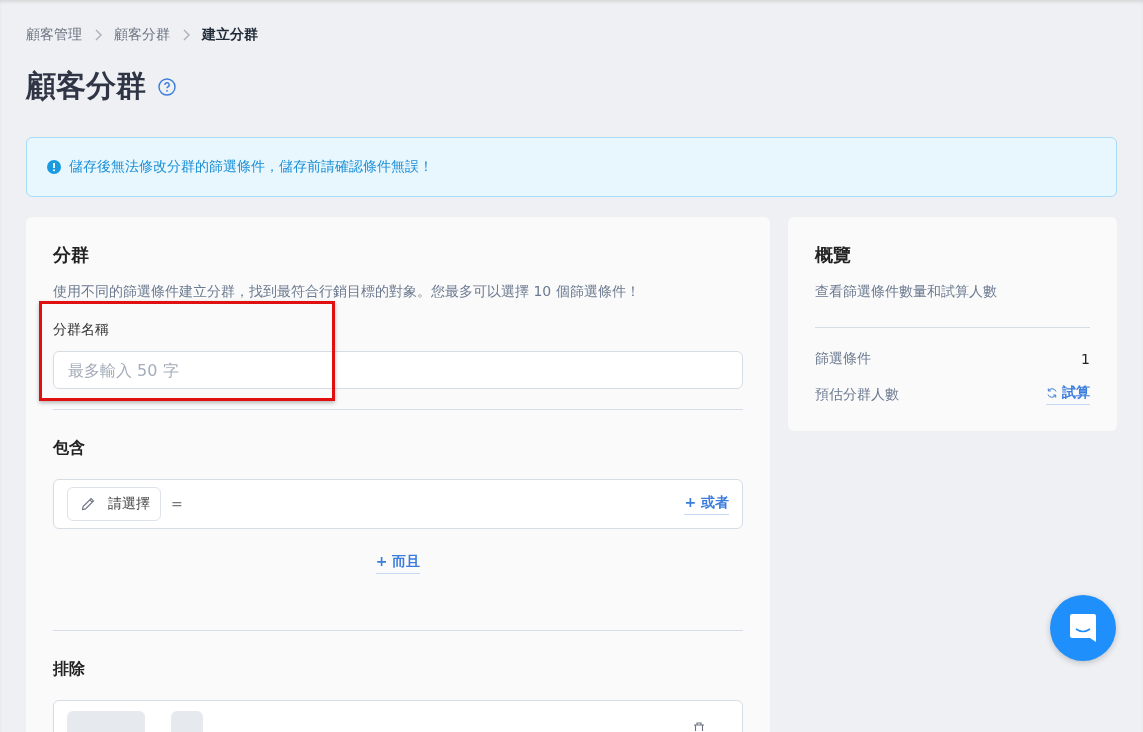  I want to click on section-description: 使用不同的篩選條件建立分群，找到最符合行銷目標的對象。您最多可以選擇 10 個篩選條件！, so click(347, 292).